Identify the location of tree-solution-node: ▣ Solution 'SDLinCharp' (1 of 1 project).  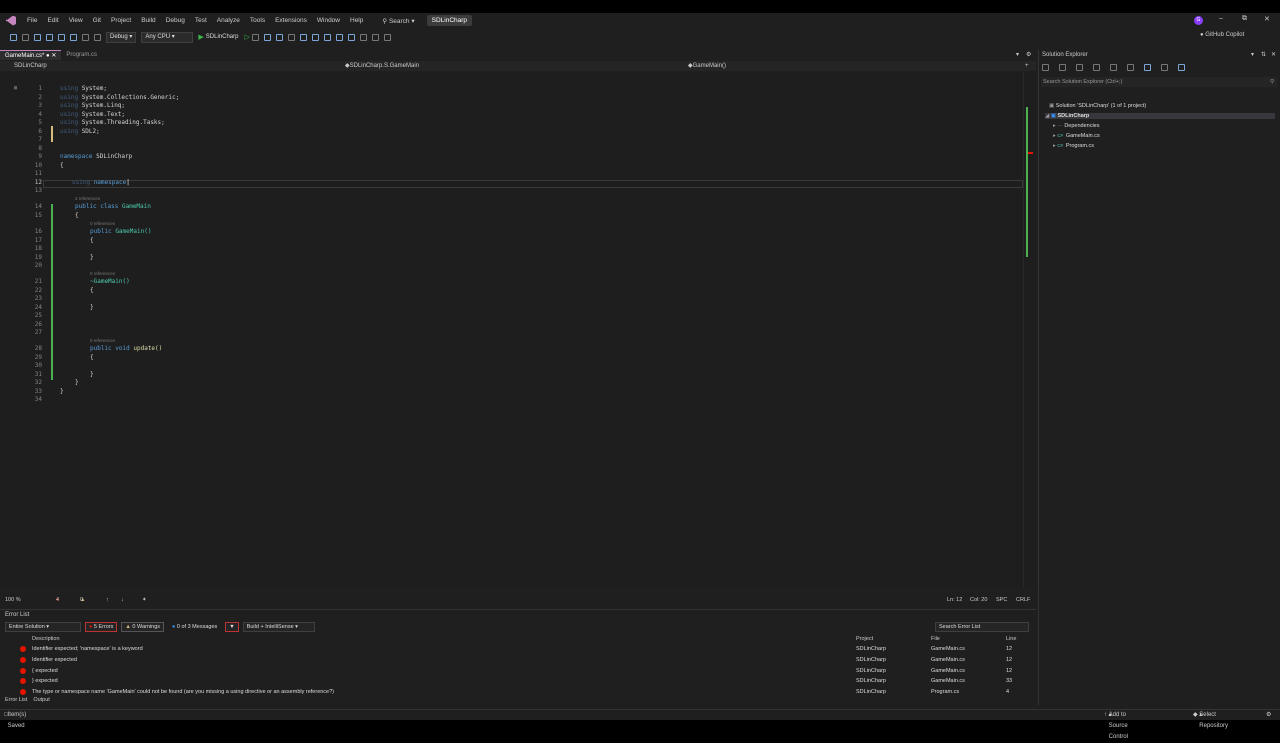
(1097, 106).